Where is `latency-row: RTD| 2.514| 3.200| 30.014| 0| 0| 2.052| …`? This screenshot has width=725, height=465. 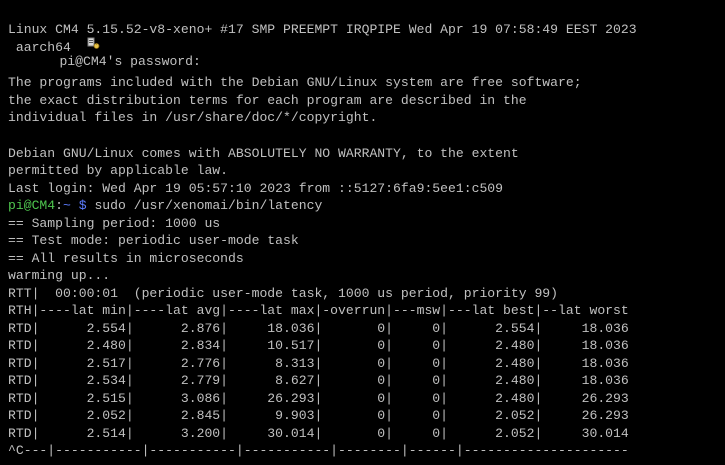 latency-row: RTD| 2.514| 3.200| 30.014| 0| 0| 2.052| … is located at coordinates (318, 433).